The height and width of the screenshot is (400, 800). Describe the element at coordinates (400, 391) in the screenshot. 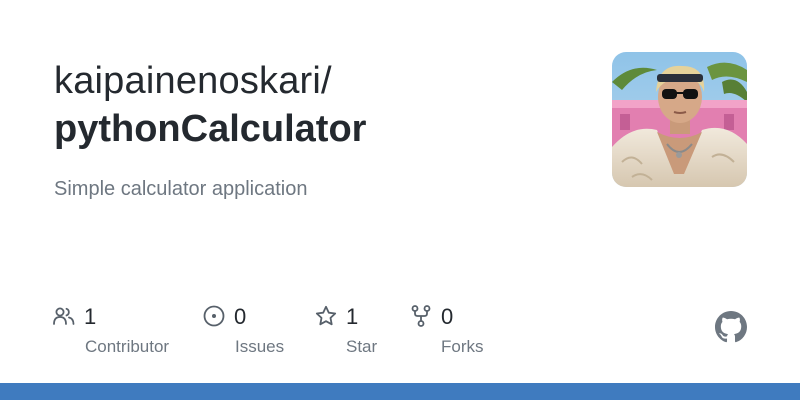

I see `language-color-bar` at that location.